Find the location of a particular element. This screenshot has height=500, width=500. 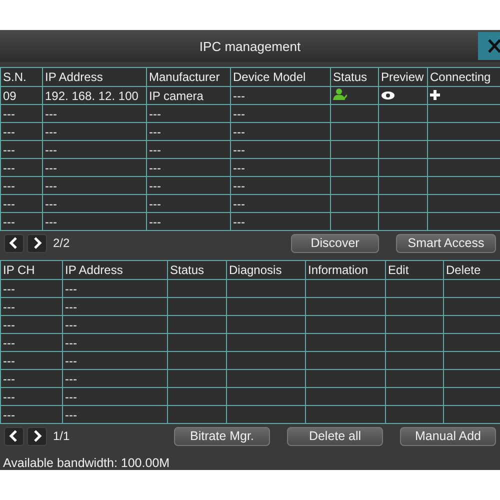

page-indicator: 2/2 is located at coordinates (61, 243).